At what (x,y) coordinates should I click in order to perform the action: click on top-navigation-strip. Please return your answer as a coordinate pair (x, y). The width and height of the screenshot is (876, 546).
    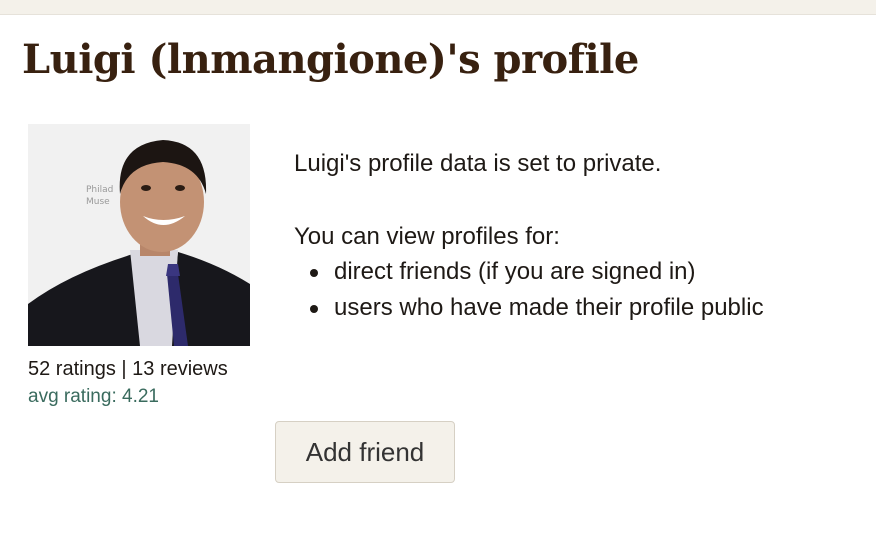
    Looking at the image, I should click on (438, 7).